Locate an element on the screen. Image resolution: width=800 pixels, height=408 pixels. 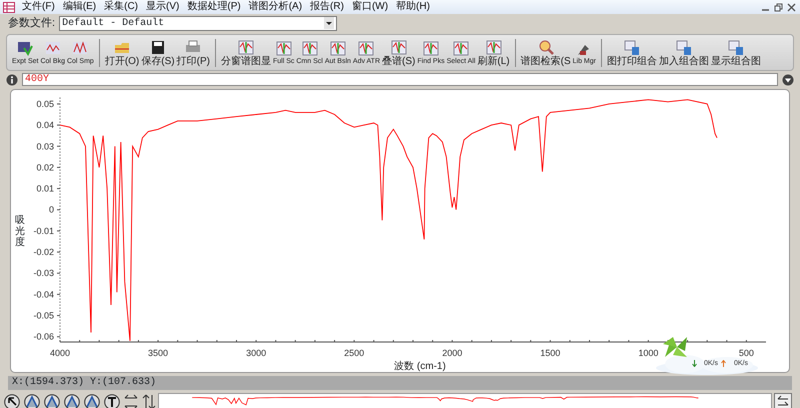
toolbar-button: 图打印组合 is located at coordinates (632, 52).